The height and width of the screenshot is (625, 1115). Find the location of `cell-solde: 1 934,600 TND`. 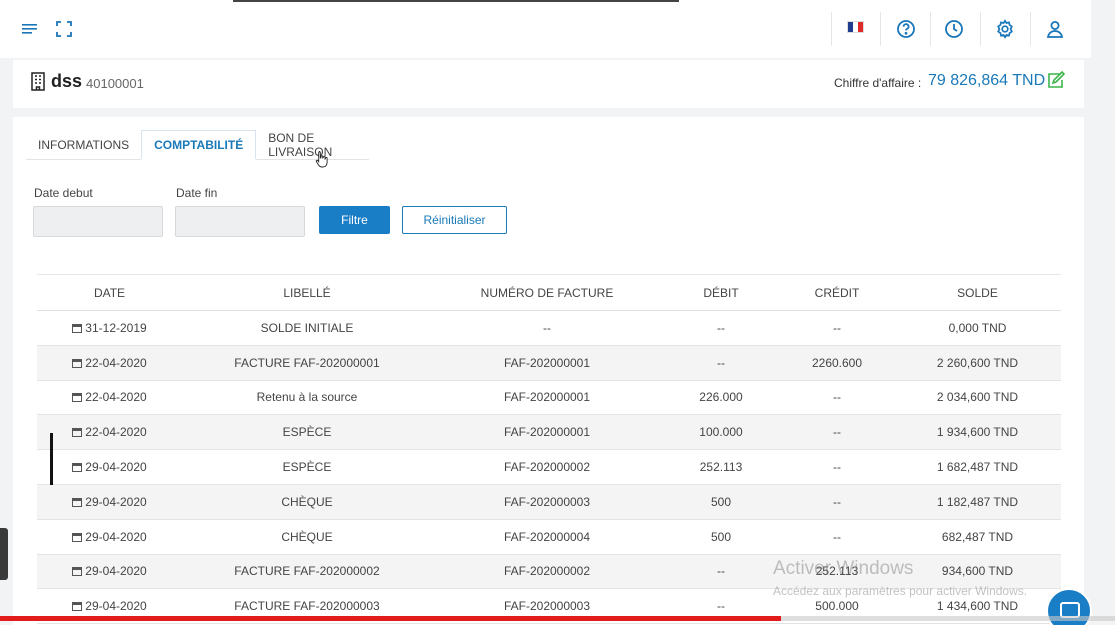

cell-solde: 1 934,600 TND is located at coordinates (977, 432).